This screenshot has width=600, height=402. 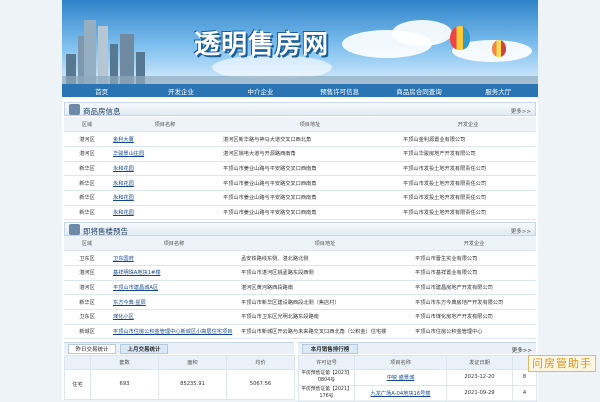 What do you see at coordinates (300, 317) in the screenshot?
I see `table-row: 卫东区 煤化小区 平顶山市卫东区光明北路东段路南 平顶山市煤化房地产开发有限公司` at bounding box center [300, 317].